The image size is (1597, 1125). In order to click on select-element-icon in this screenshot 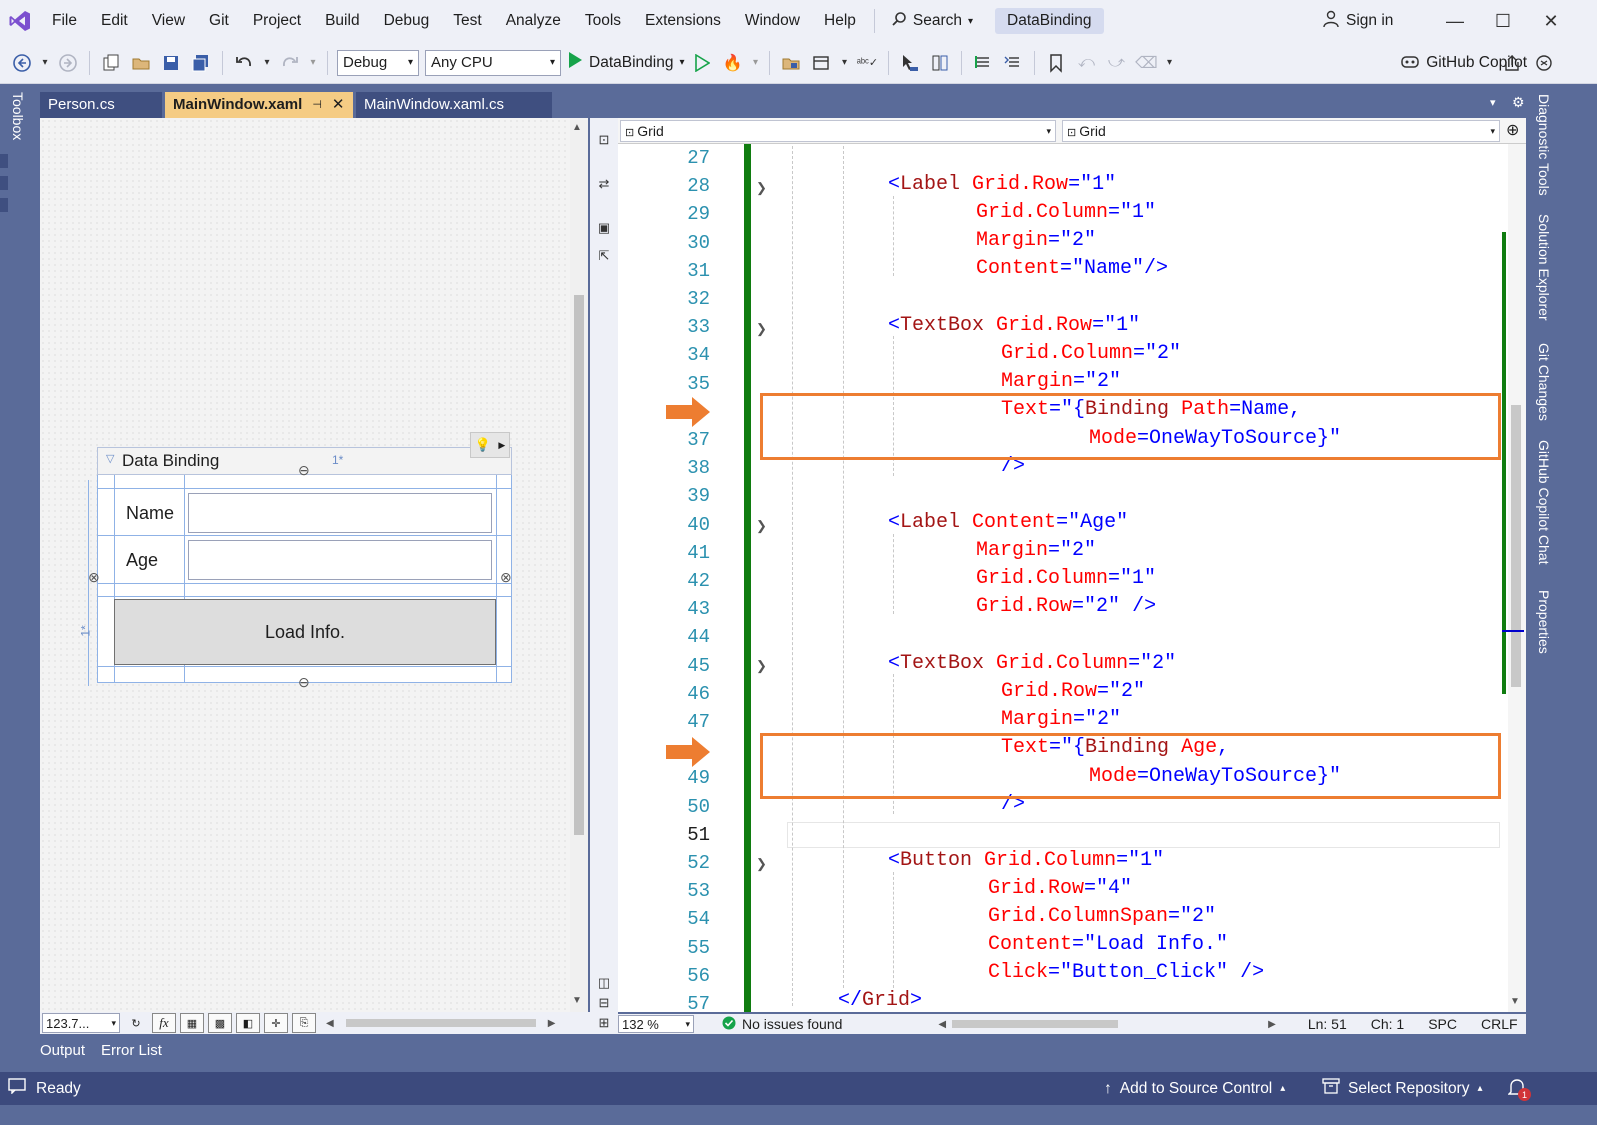, I will do `click(910, 63)`.